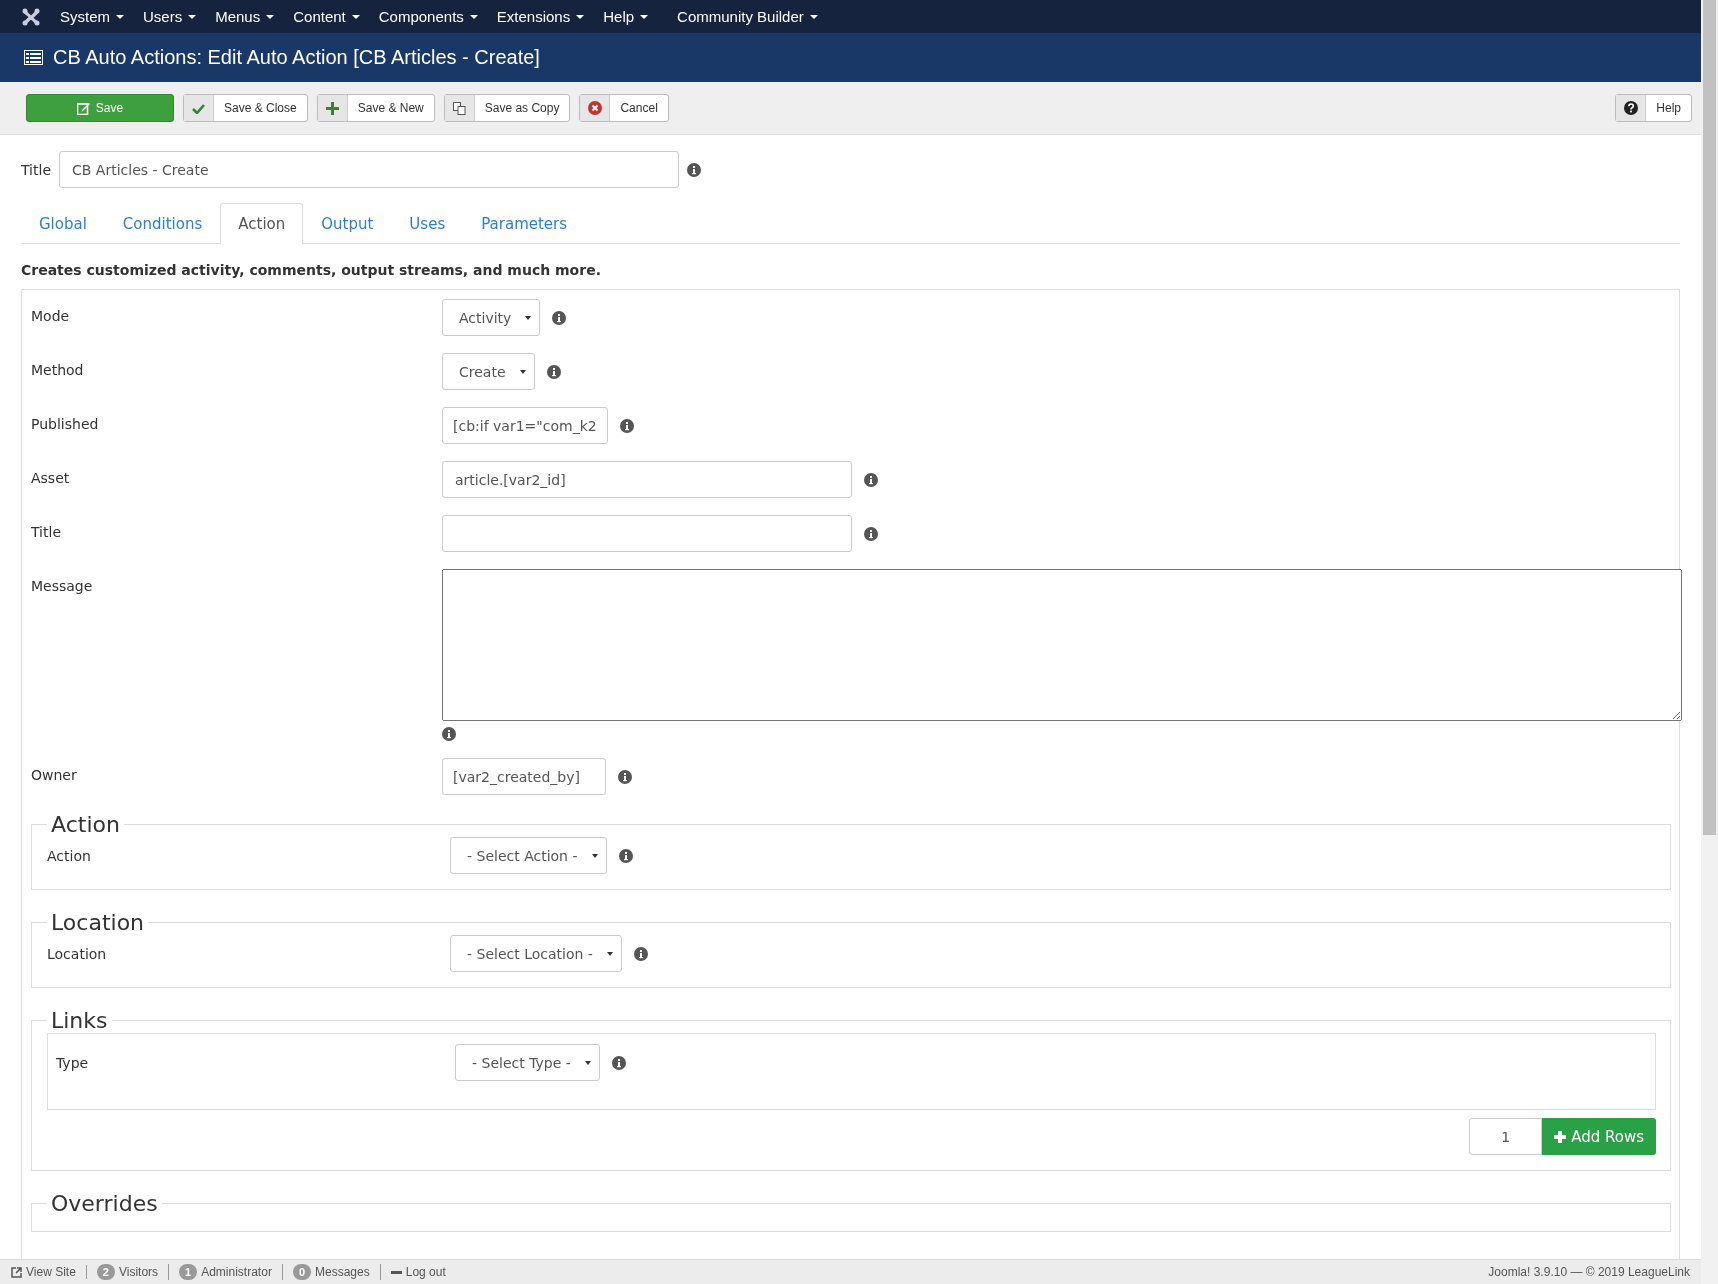  What do you see at coordinates (73, 1062) in the screenshot?
I see `field-label: Type` at bounding box center [73, 1062].